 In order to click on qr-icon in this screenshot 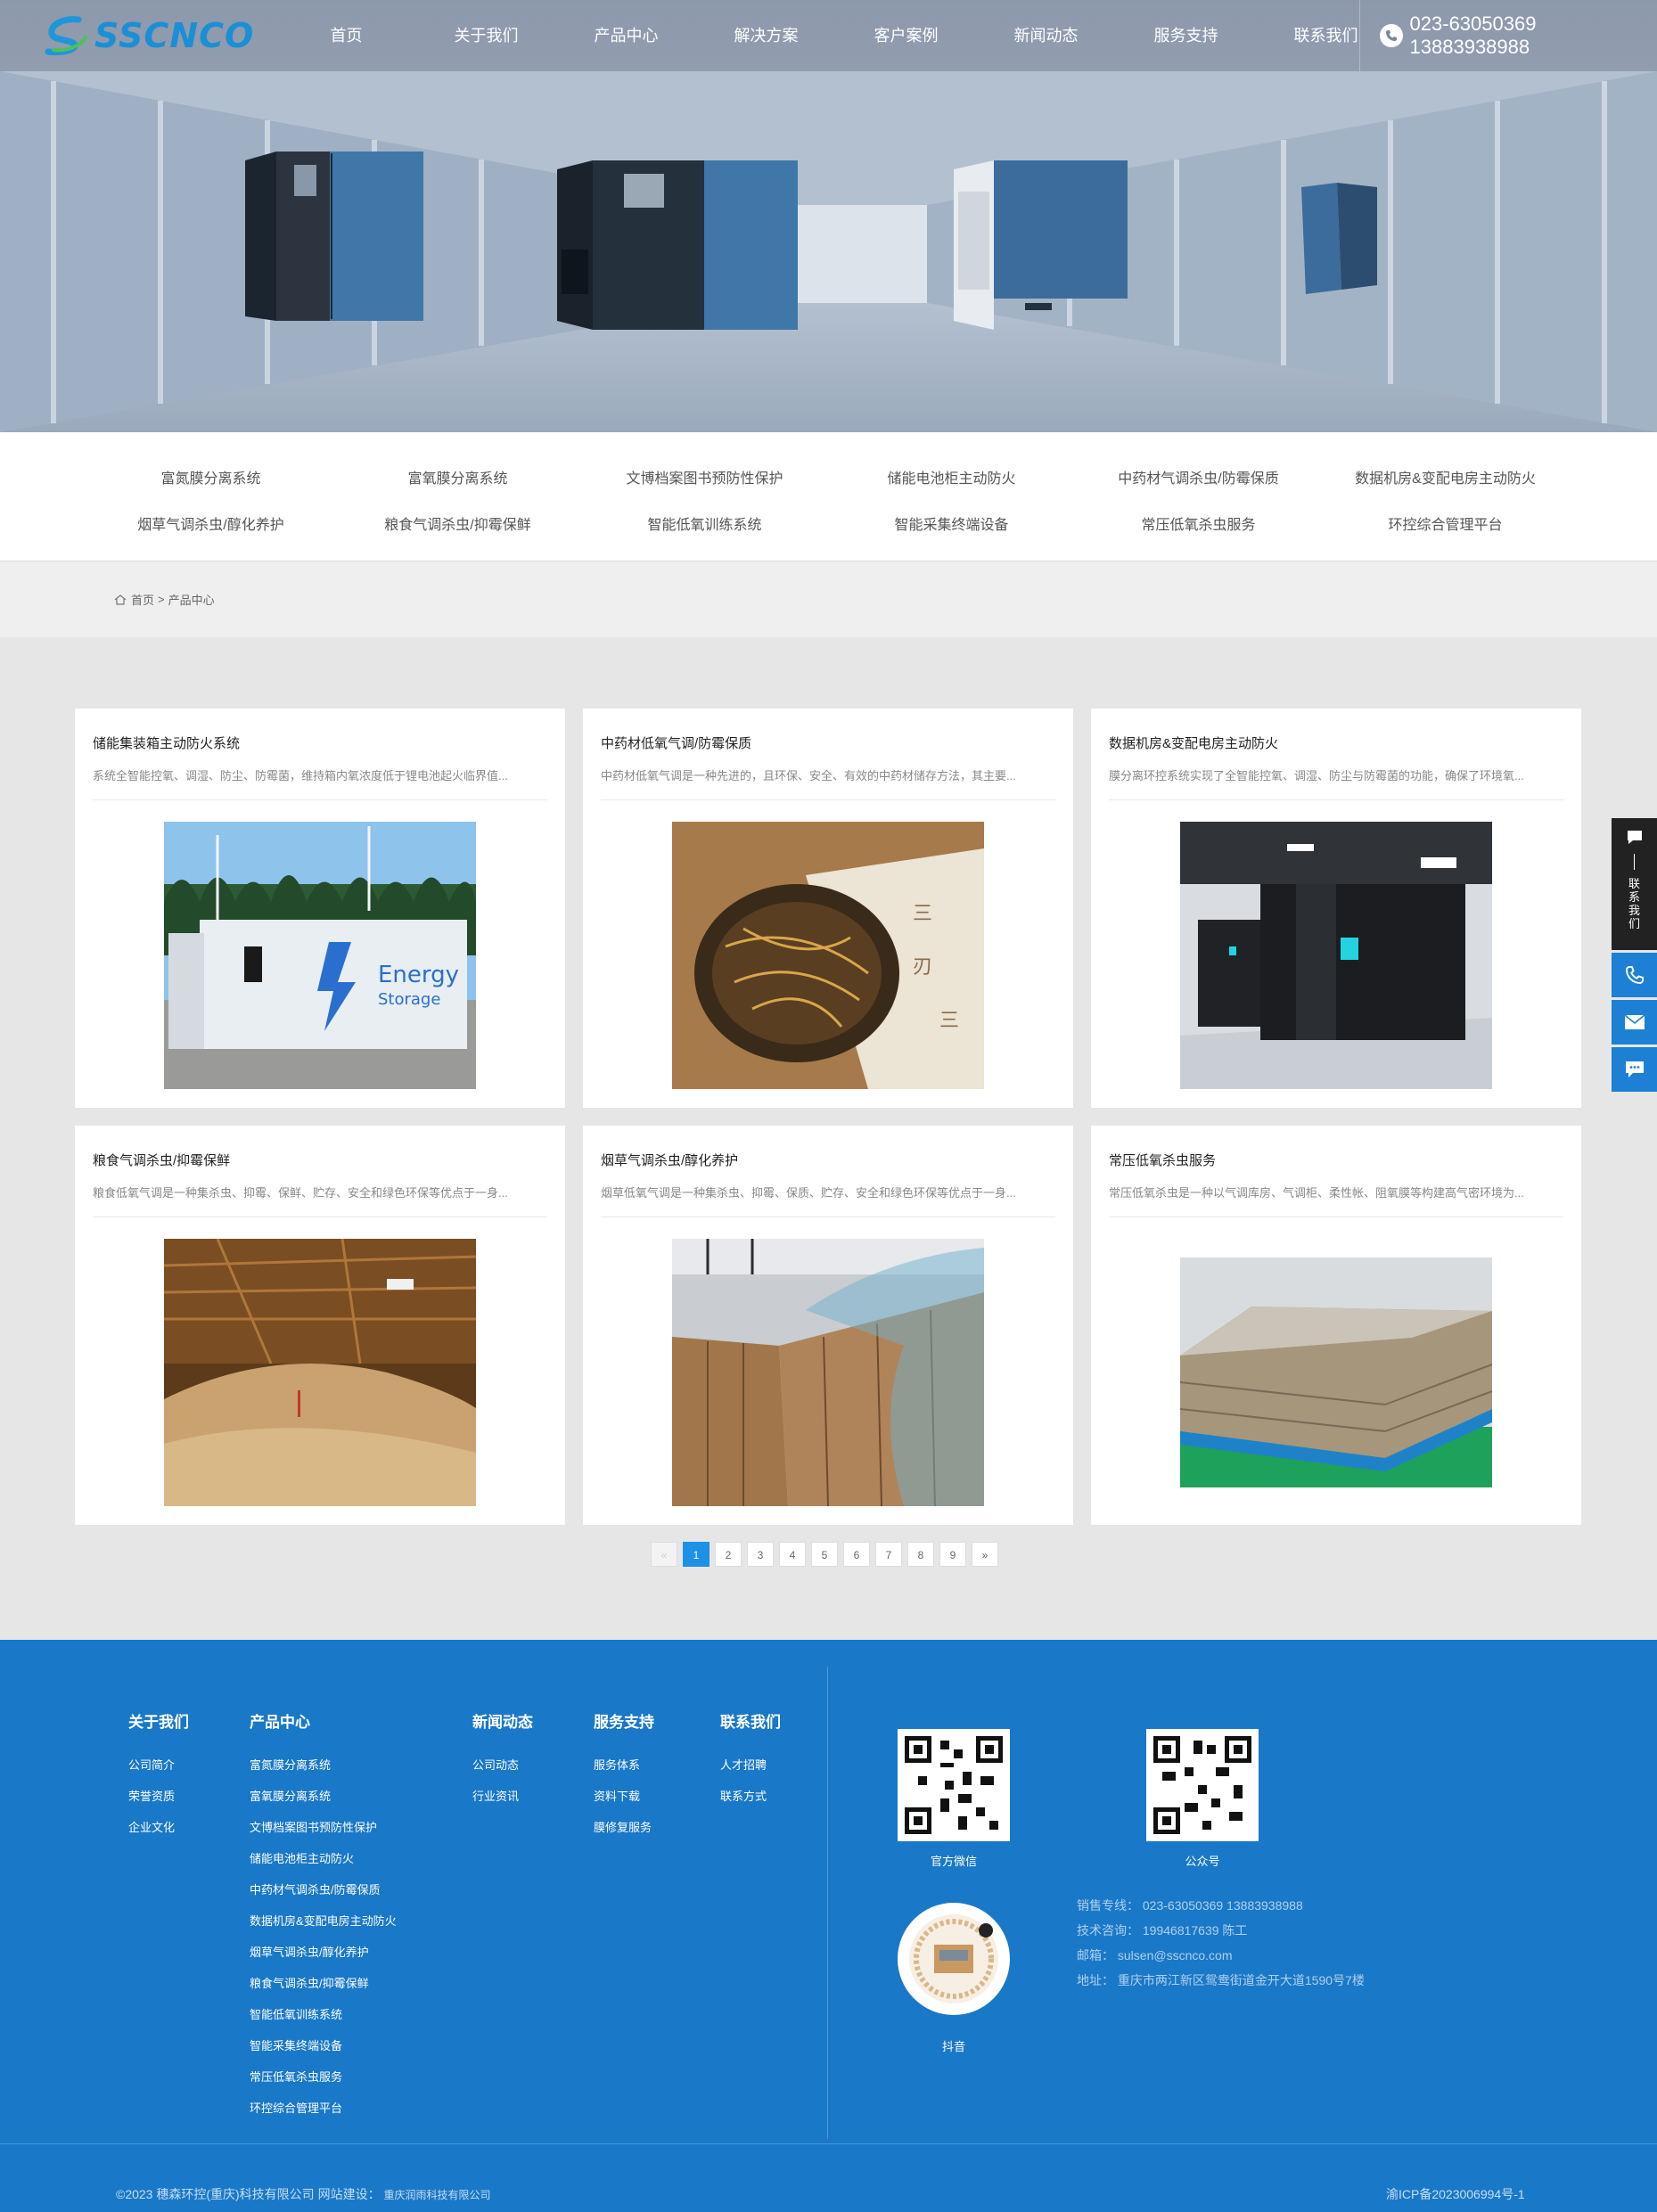, I will do `click(1202, 1785)`.